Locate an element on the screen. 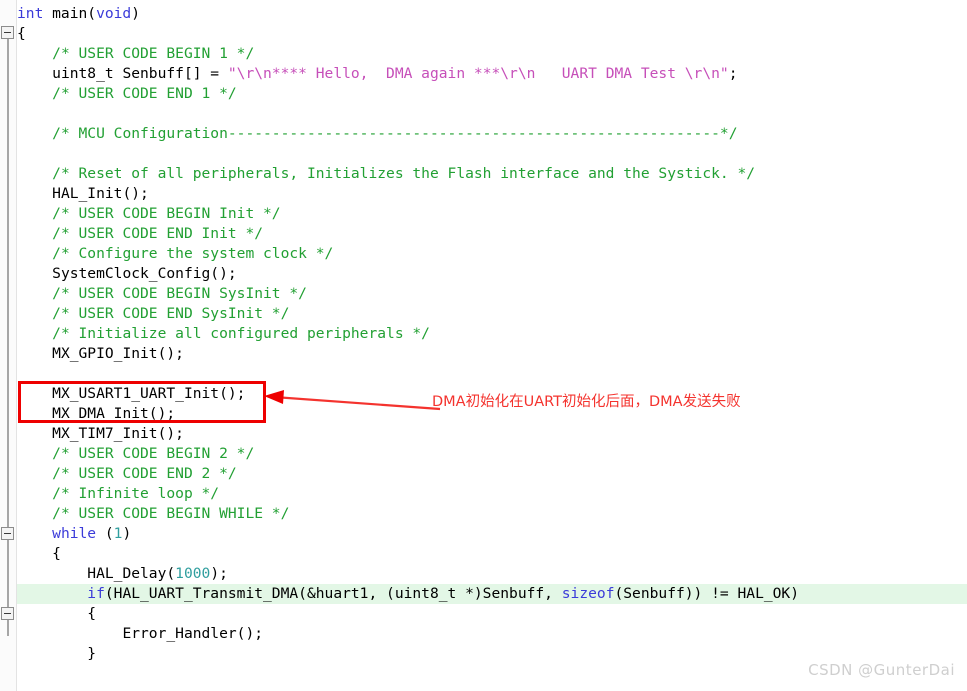  code-token-fn: ; is located at coordinates (733, 73).